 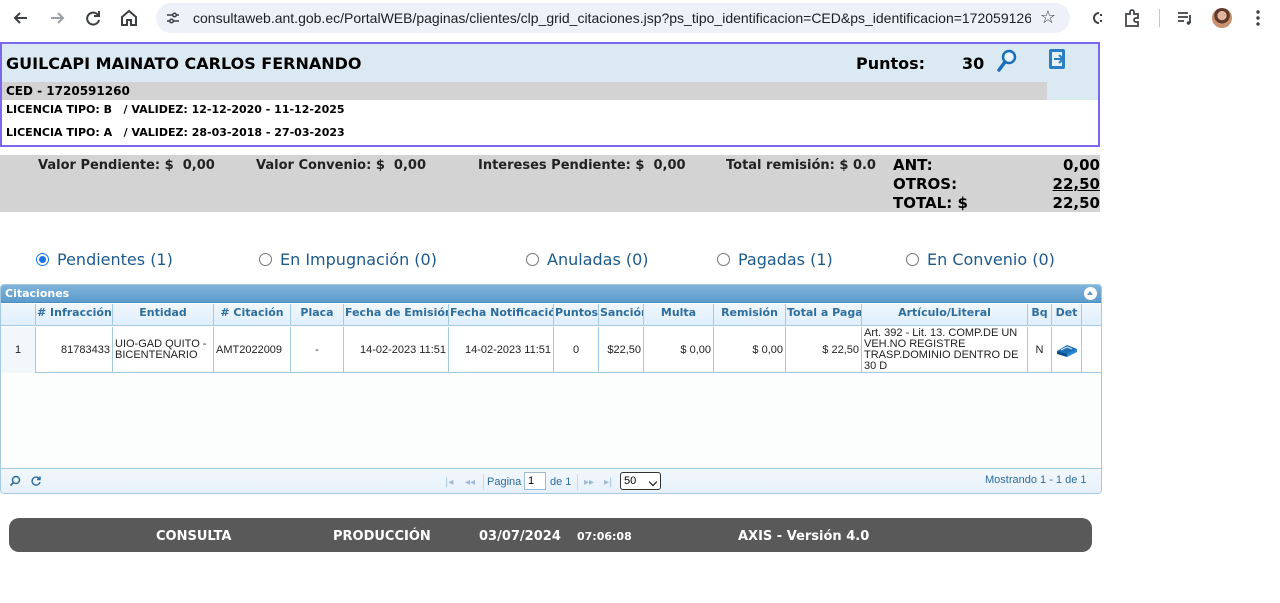 What do you see at coordinates (608, 482) in the screenshot?
I see `last-page-icon: ▸|` at bounding box center [608, 482].